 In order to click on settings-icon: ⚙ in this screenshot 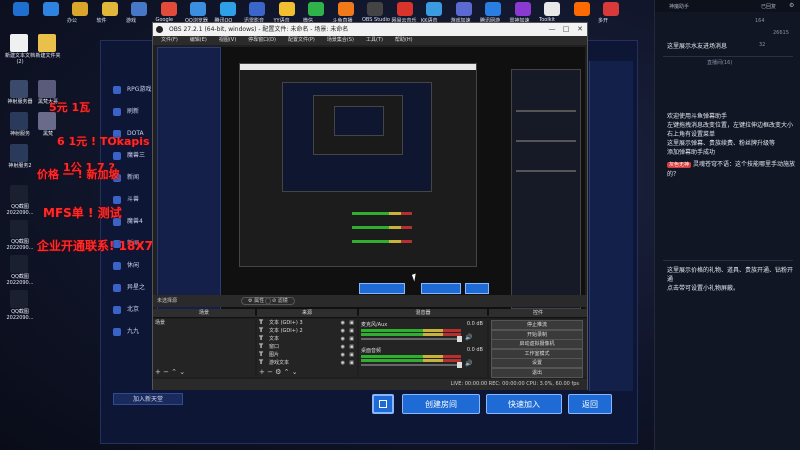, I will do `click(791, 5)`.